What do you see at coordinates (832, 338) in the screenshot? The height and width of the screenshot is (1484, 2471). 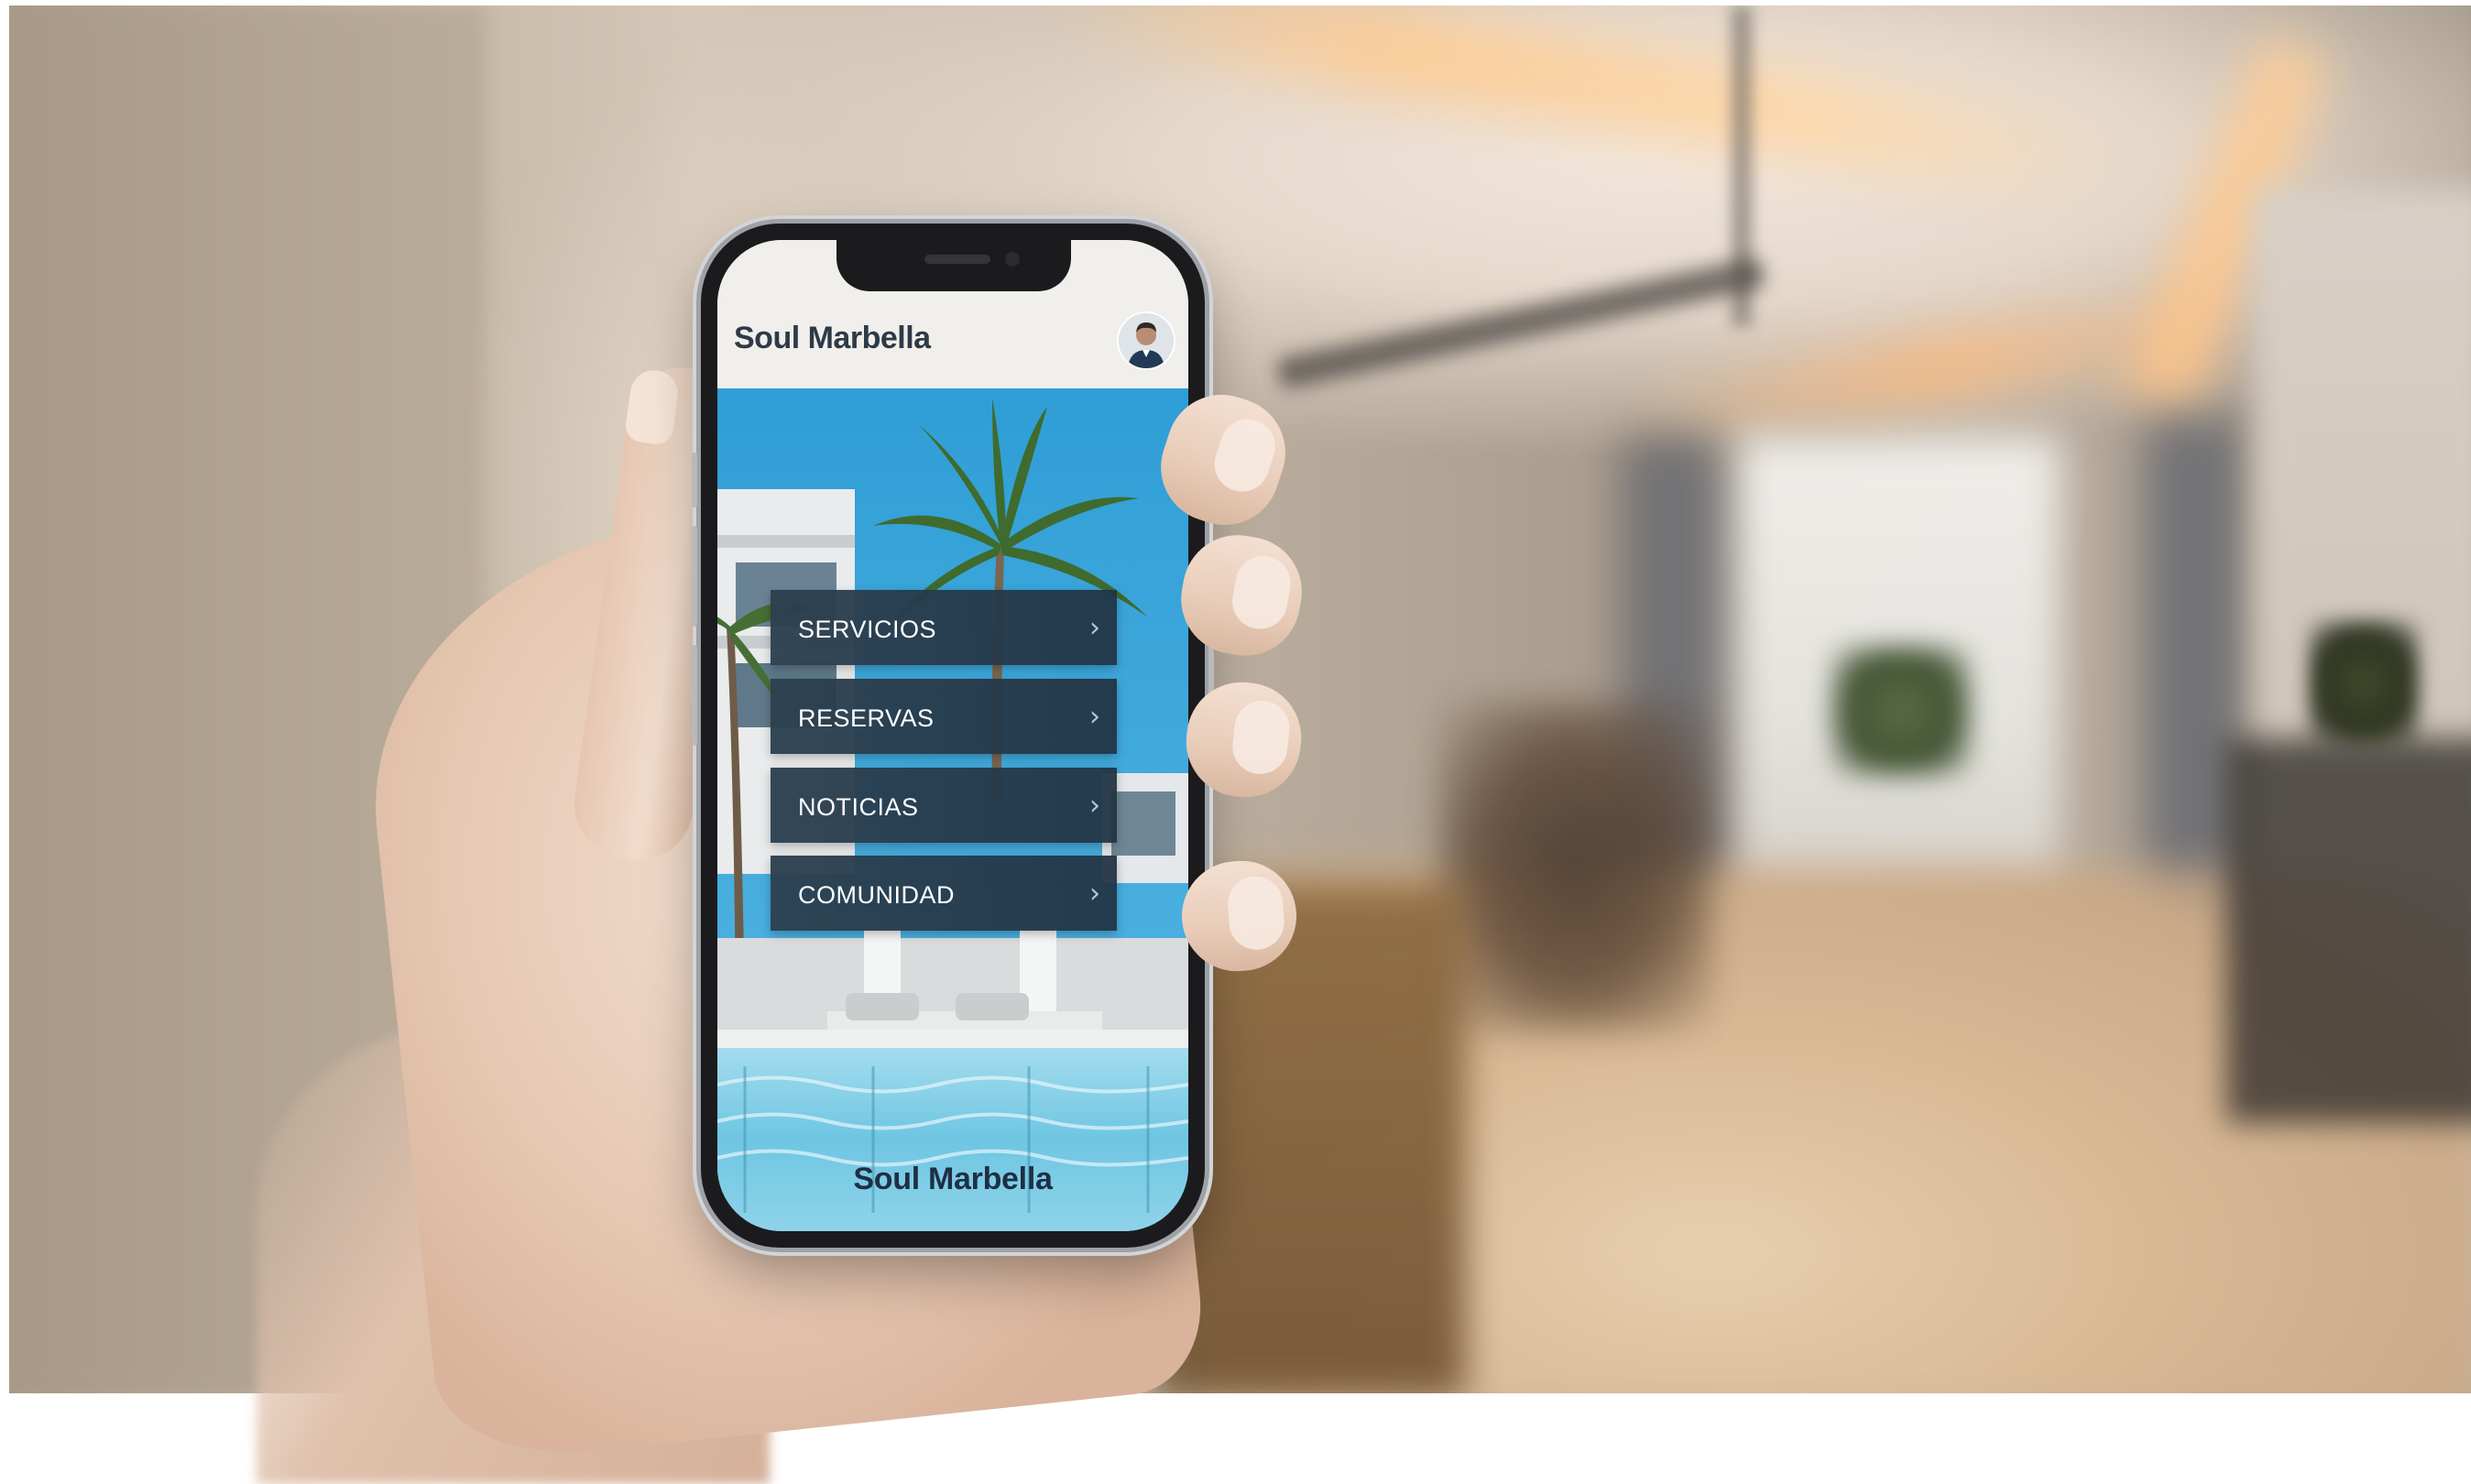 I see `app-title: Soul Marbella` at bounding box center [832, 338].